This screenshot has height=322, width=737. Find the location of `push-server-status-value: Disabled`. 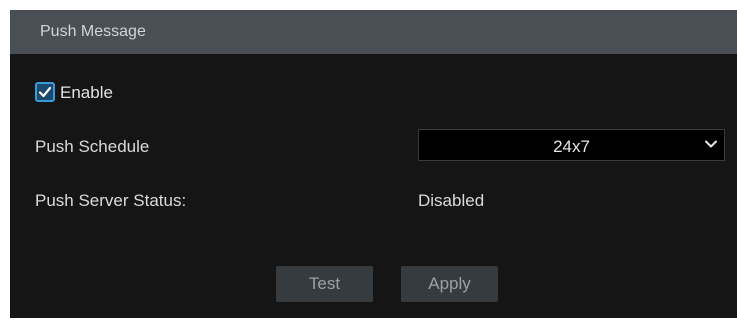

push-server-status-value: Disabled is located at coordinates (451, 200).